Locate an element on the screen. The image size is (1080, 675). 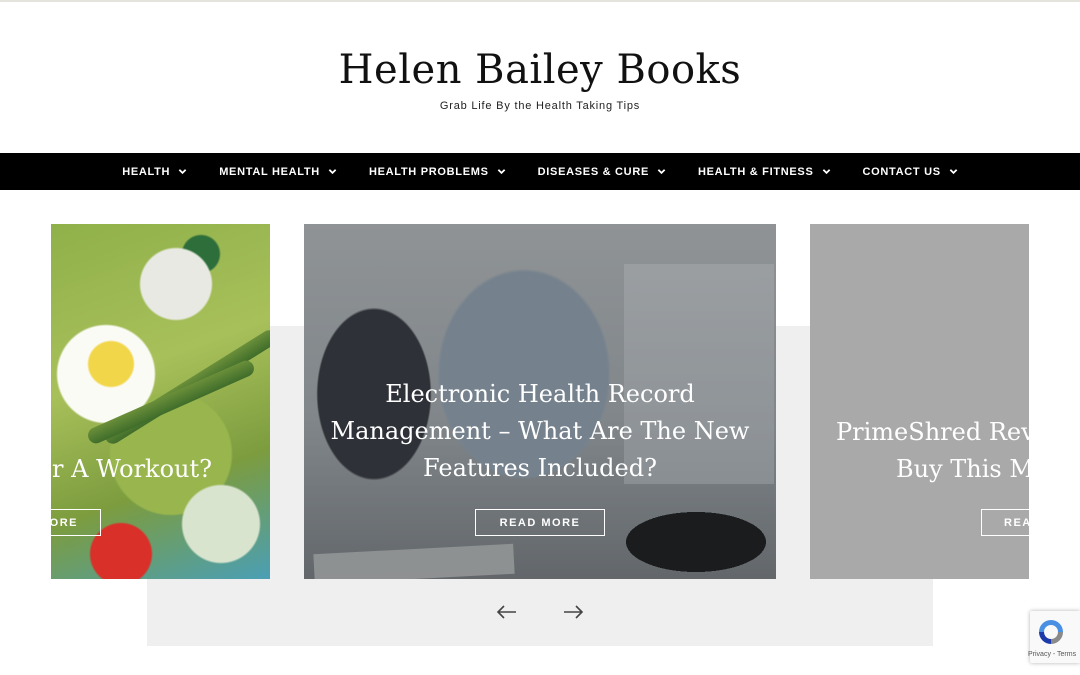
arrow-right-icon is located at coordinates (574, 612).